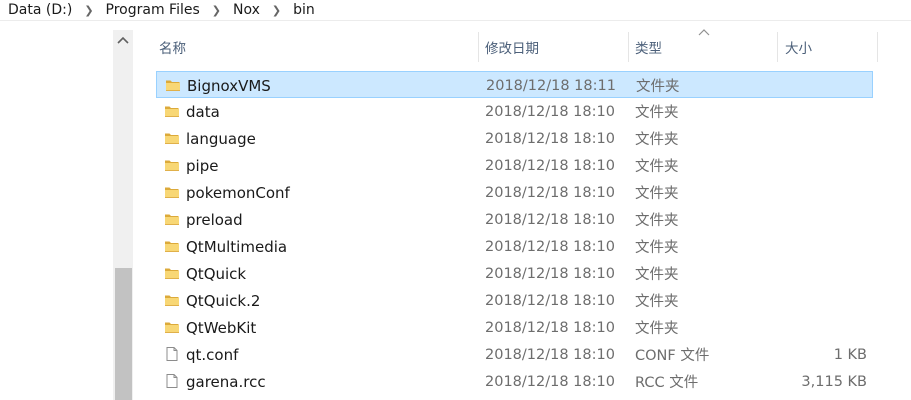 The height and width of the screenshot is (400, 911). What do you see at coordinates (123, 334) in the screenshot?
I see `scroll-thumb` at bounding box center [123, 334].